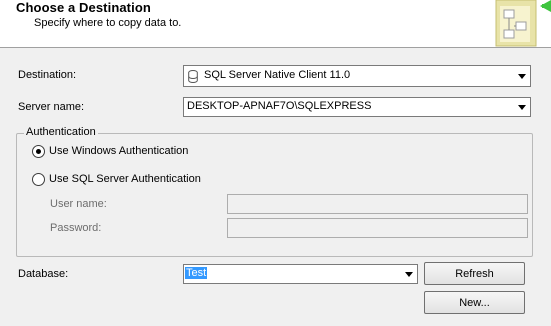 The width and height of the screenshot is (551, 326). Describe the element at coordinates (523, 23) in the screenshot. I see `wizard-banner-icon` at that location.